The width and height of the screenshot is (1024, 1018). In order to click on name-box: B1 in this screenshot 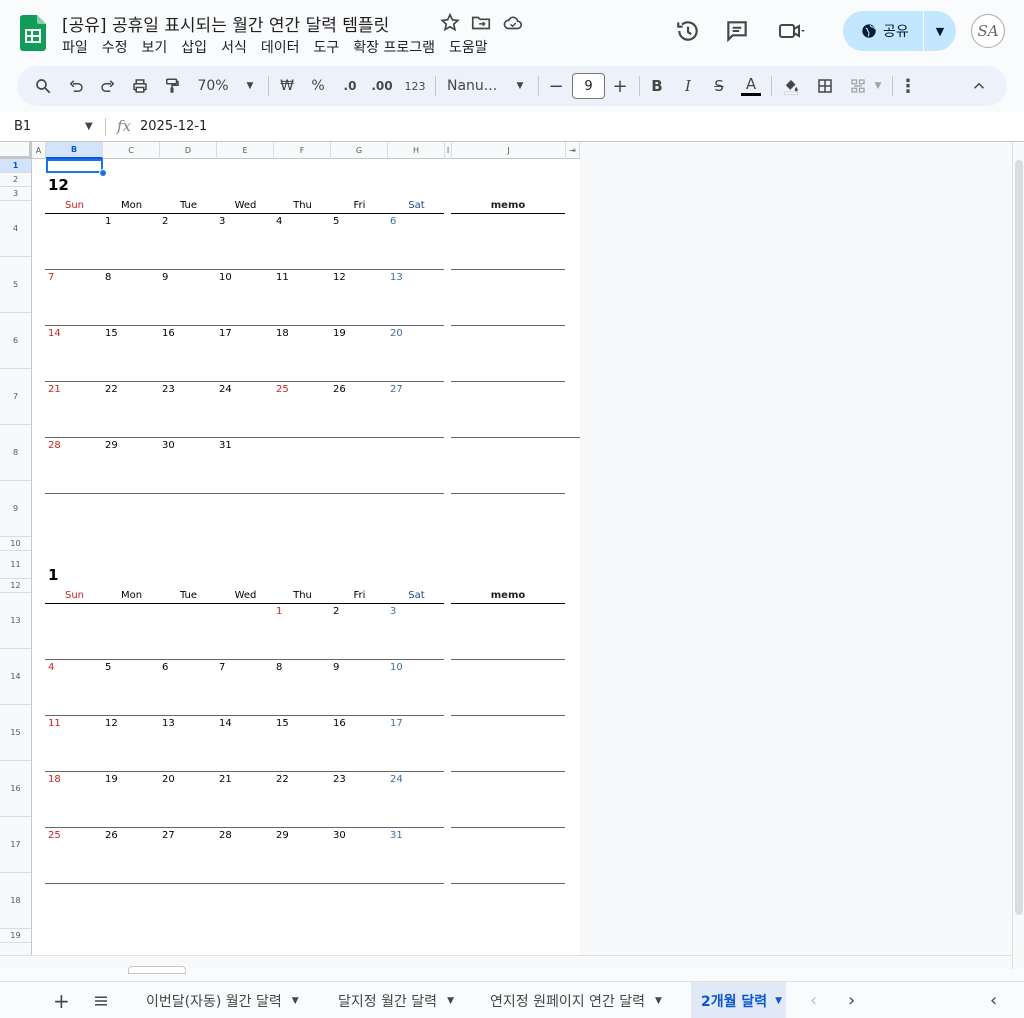, I will do `click(22, 126)`.